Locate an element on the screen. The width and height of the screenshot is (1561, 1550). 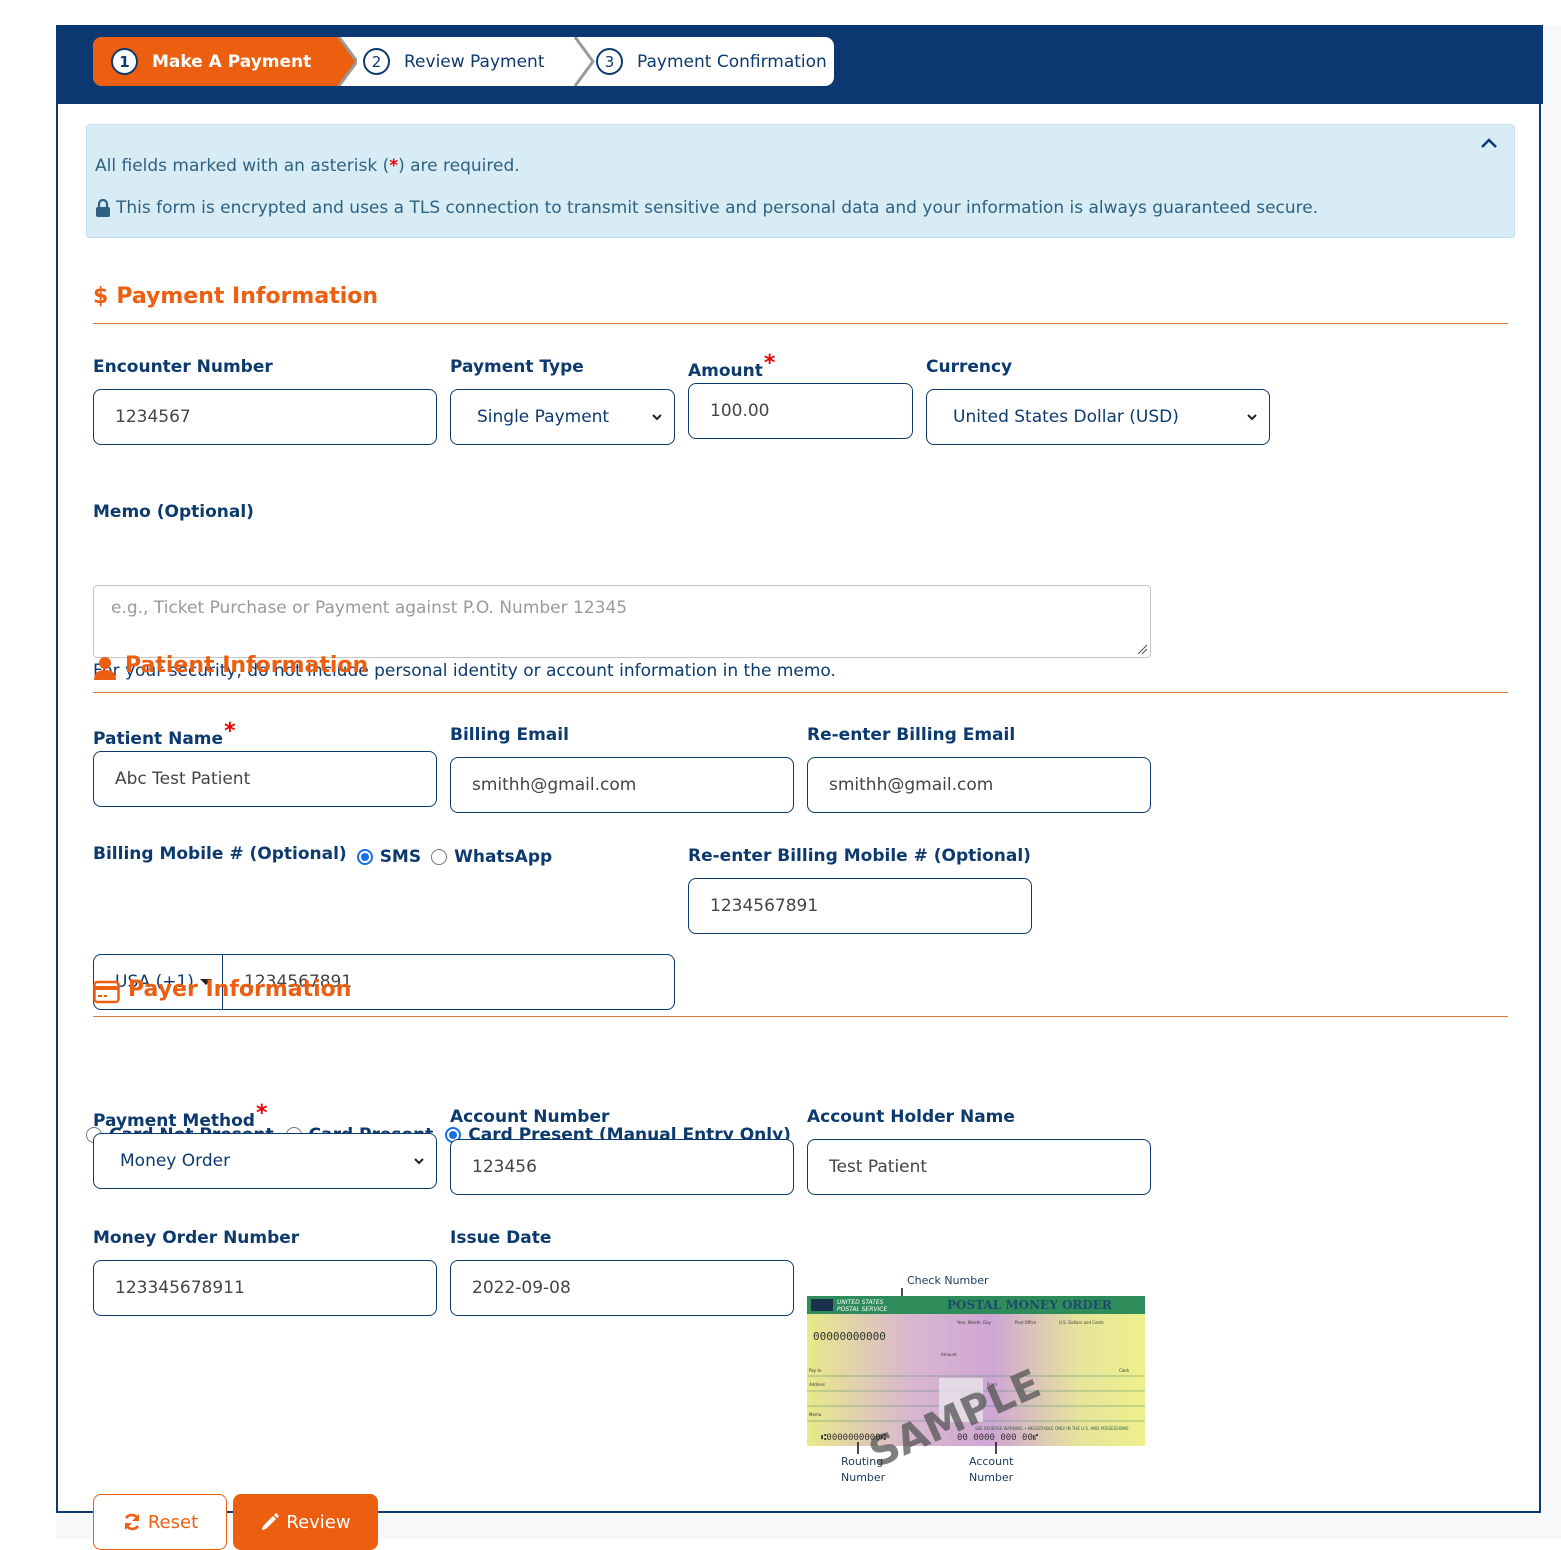
whatsapp-radio is located at coordinates (439, 857).